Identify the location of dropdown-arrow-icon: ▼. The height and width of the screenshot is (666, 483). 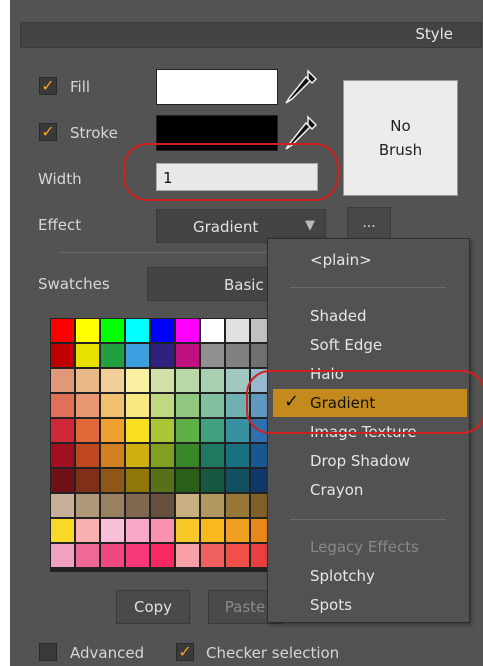
(310, 225).